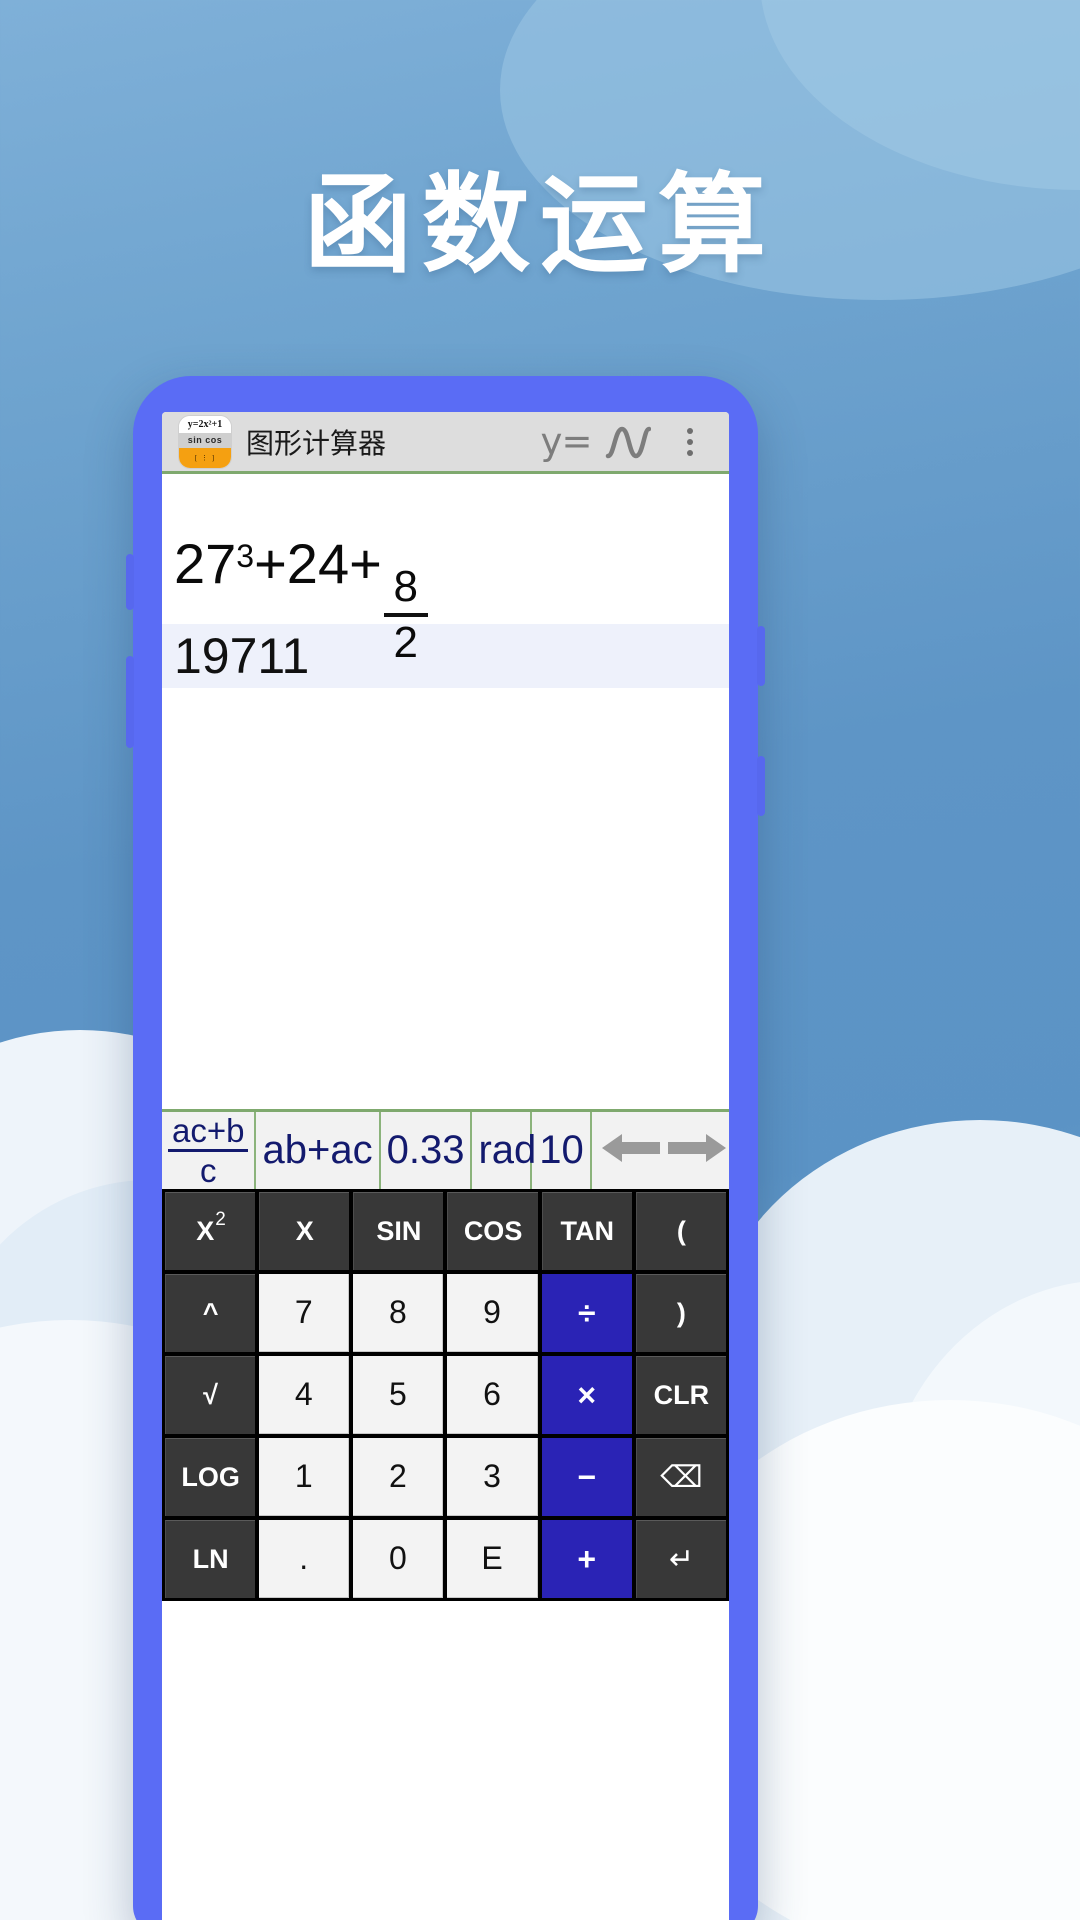  I want to click on key-exponent-e: E, so click(492, 1559).